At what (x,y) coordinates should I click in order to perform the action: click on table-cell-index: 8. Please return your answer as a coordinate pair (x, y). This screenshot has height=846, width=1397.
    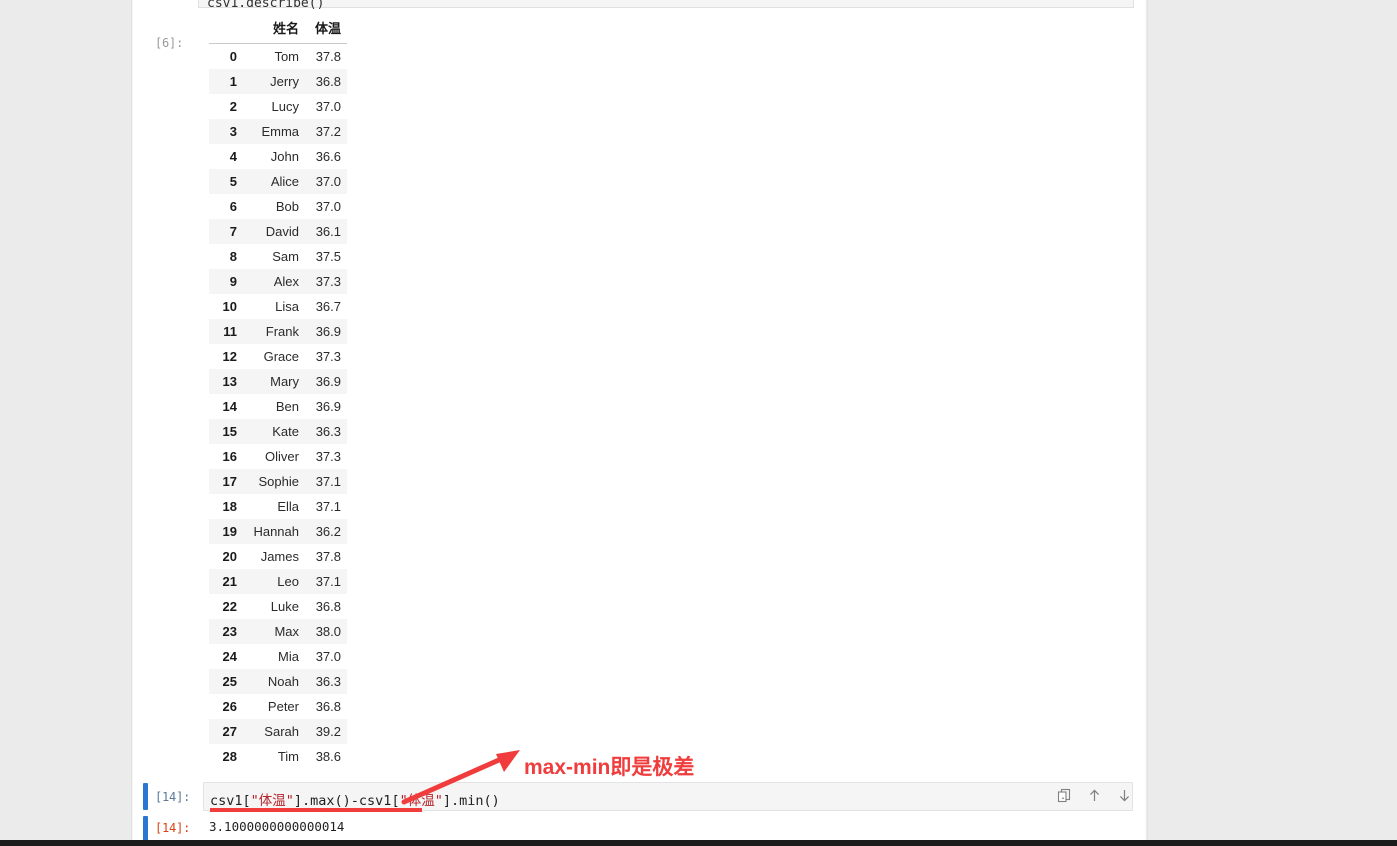
    Looking at the image, I should click on (233, 256).